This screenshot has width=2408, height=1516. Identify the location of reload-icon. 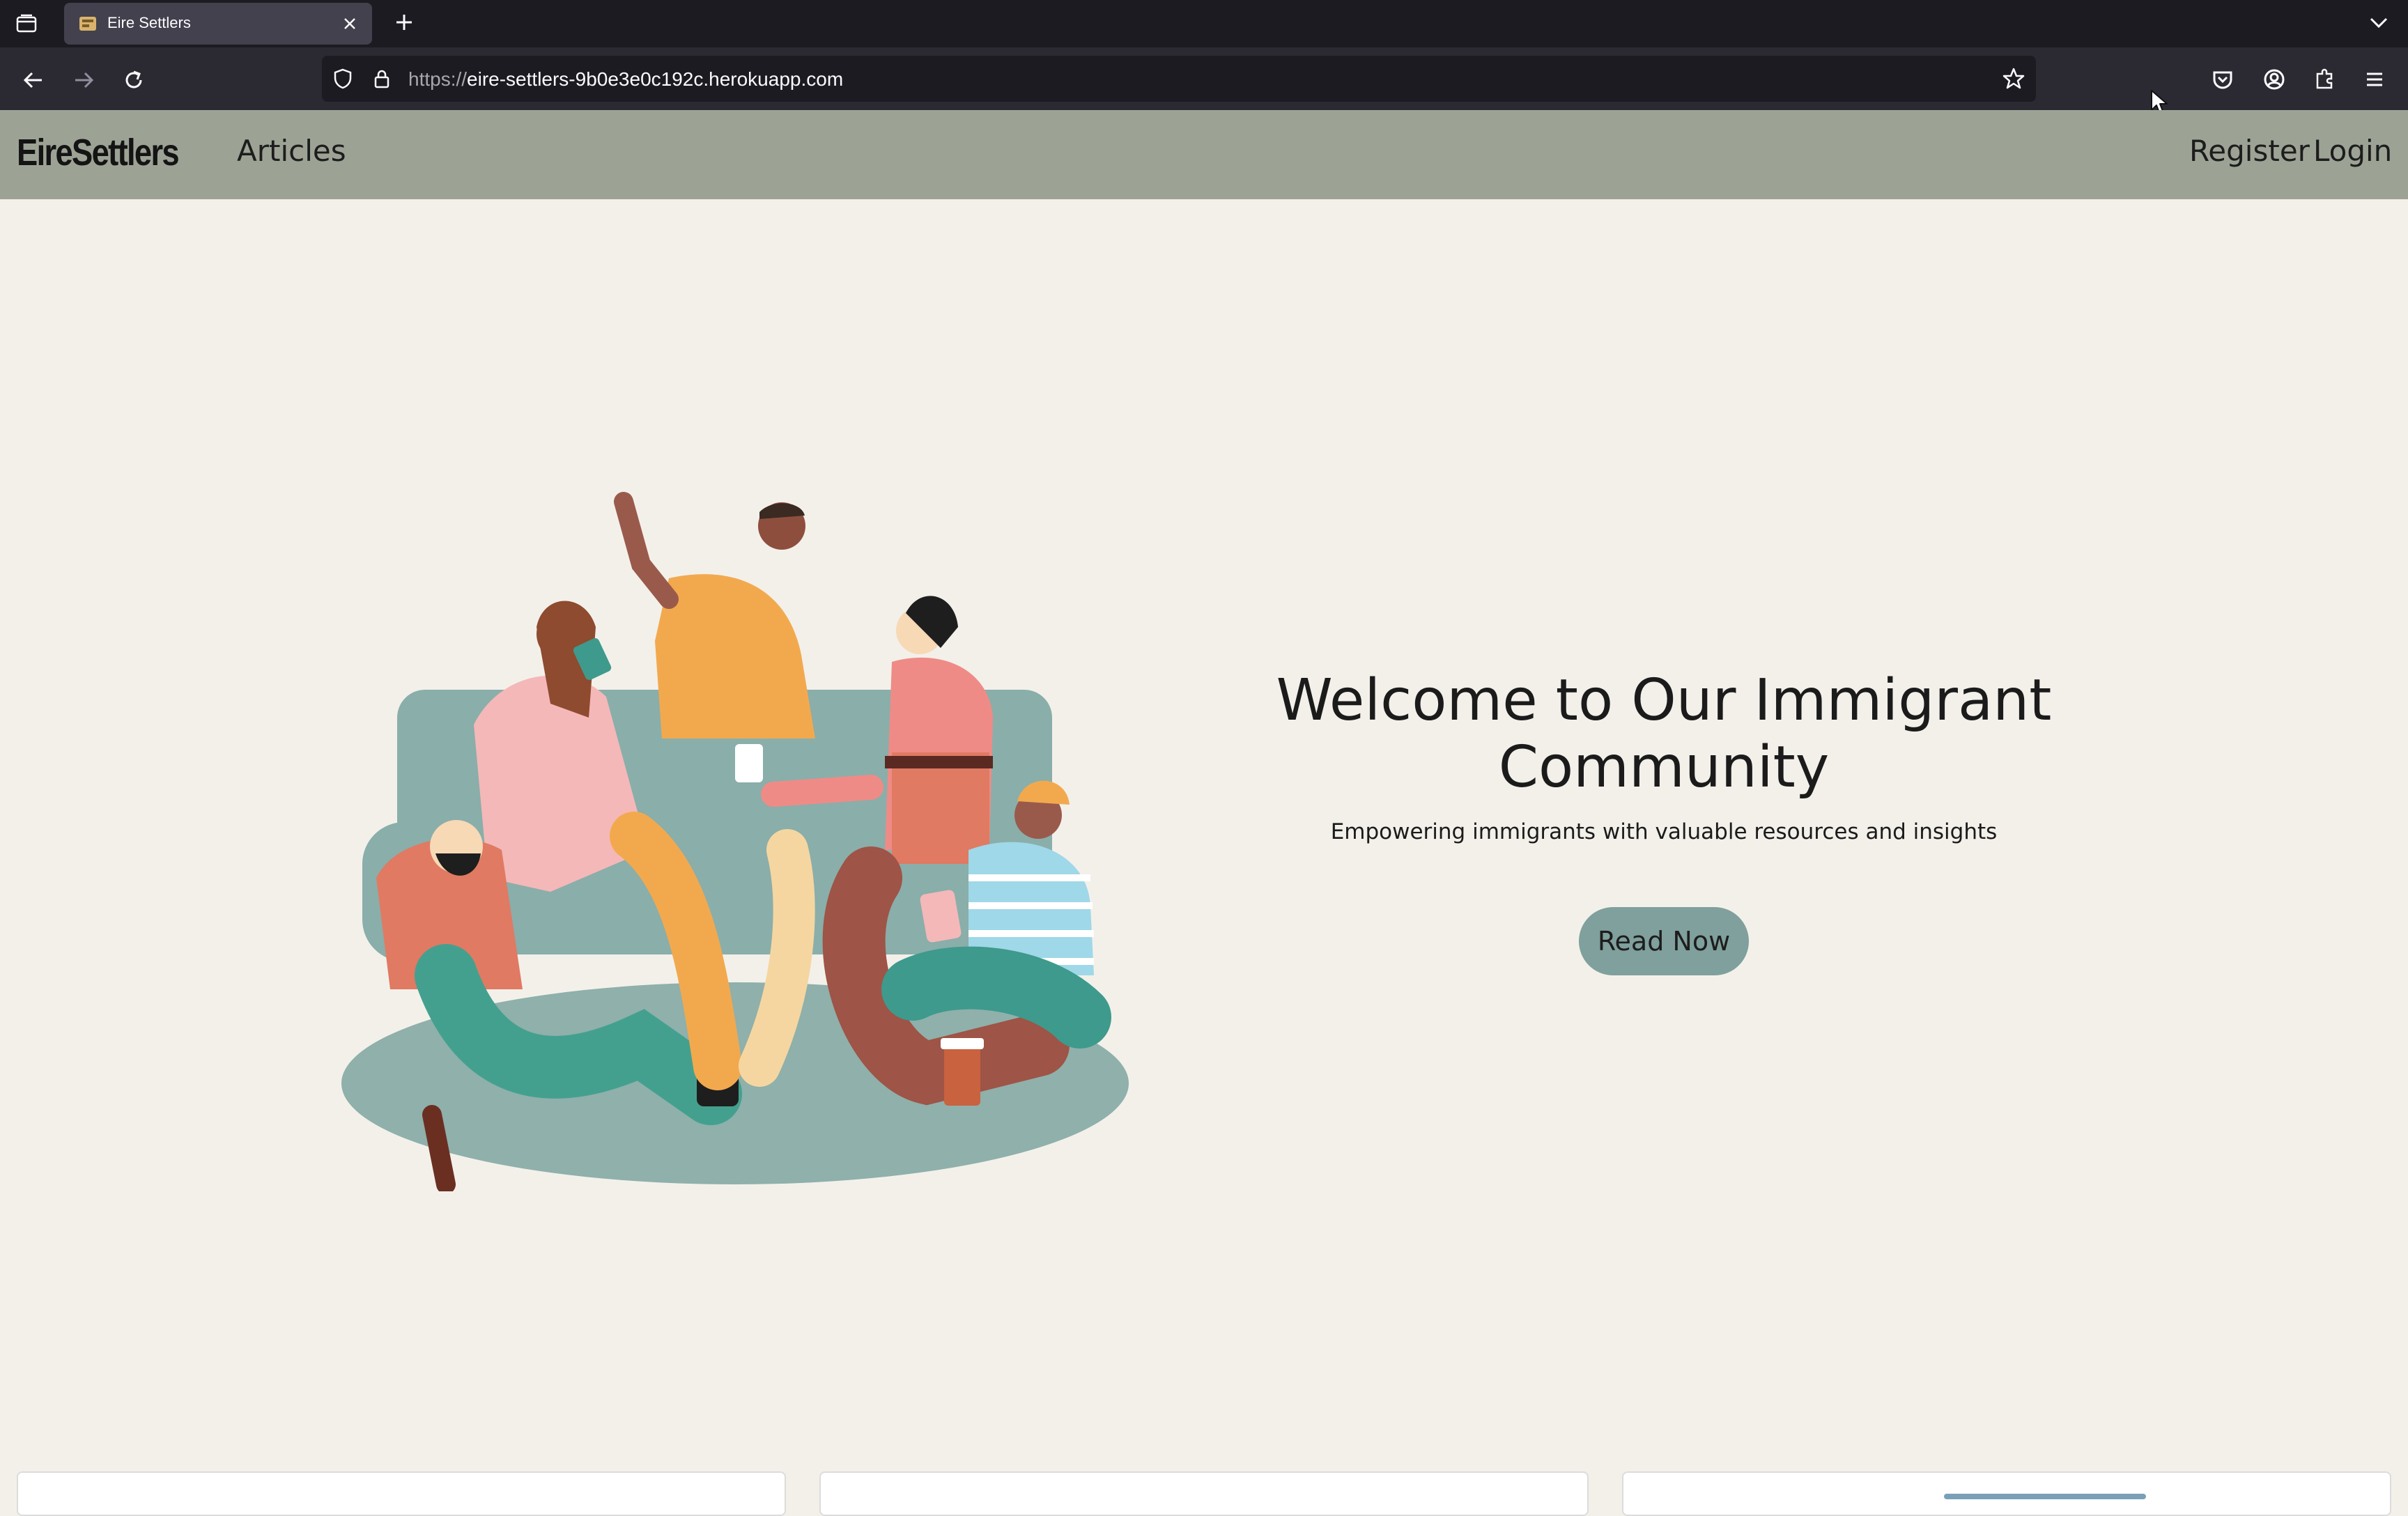
(133, 80).